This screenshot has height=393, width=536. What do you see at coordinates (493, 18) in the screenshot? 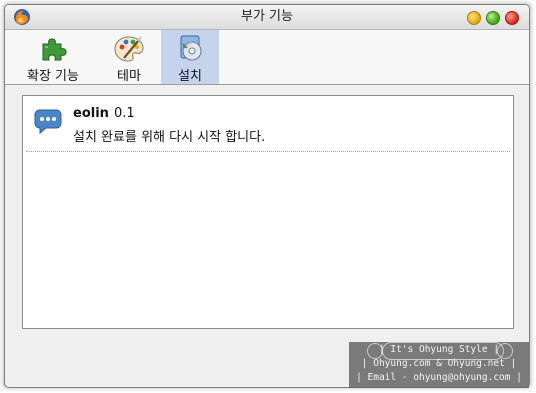
I see `maximize-icon` at bounding box center [493, 18].